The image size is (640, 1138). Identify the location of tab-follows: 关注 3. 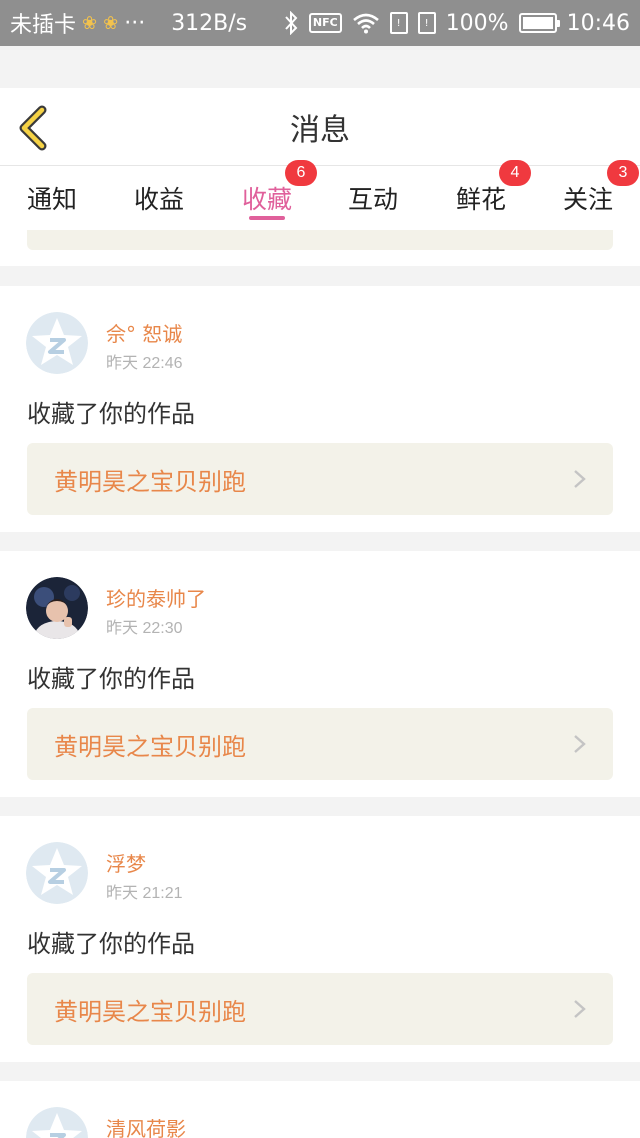
(595, 195).